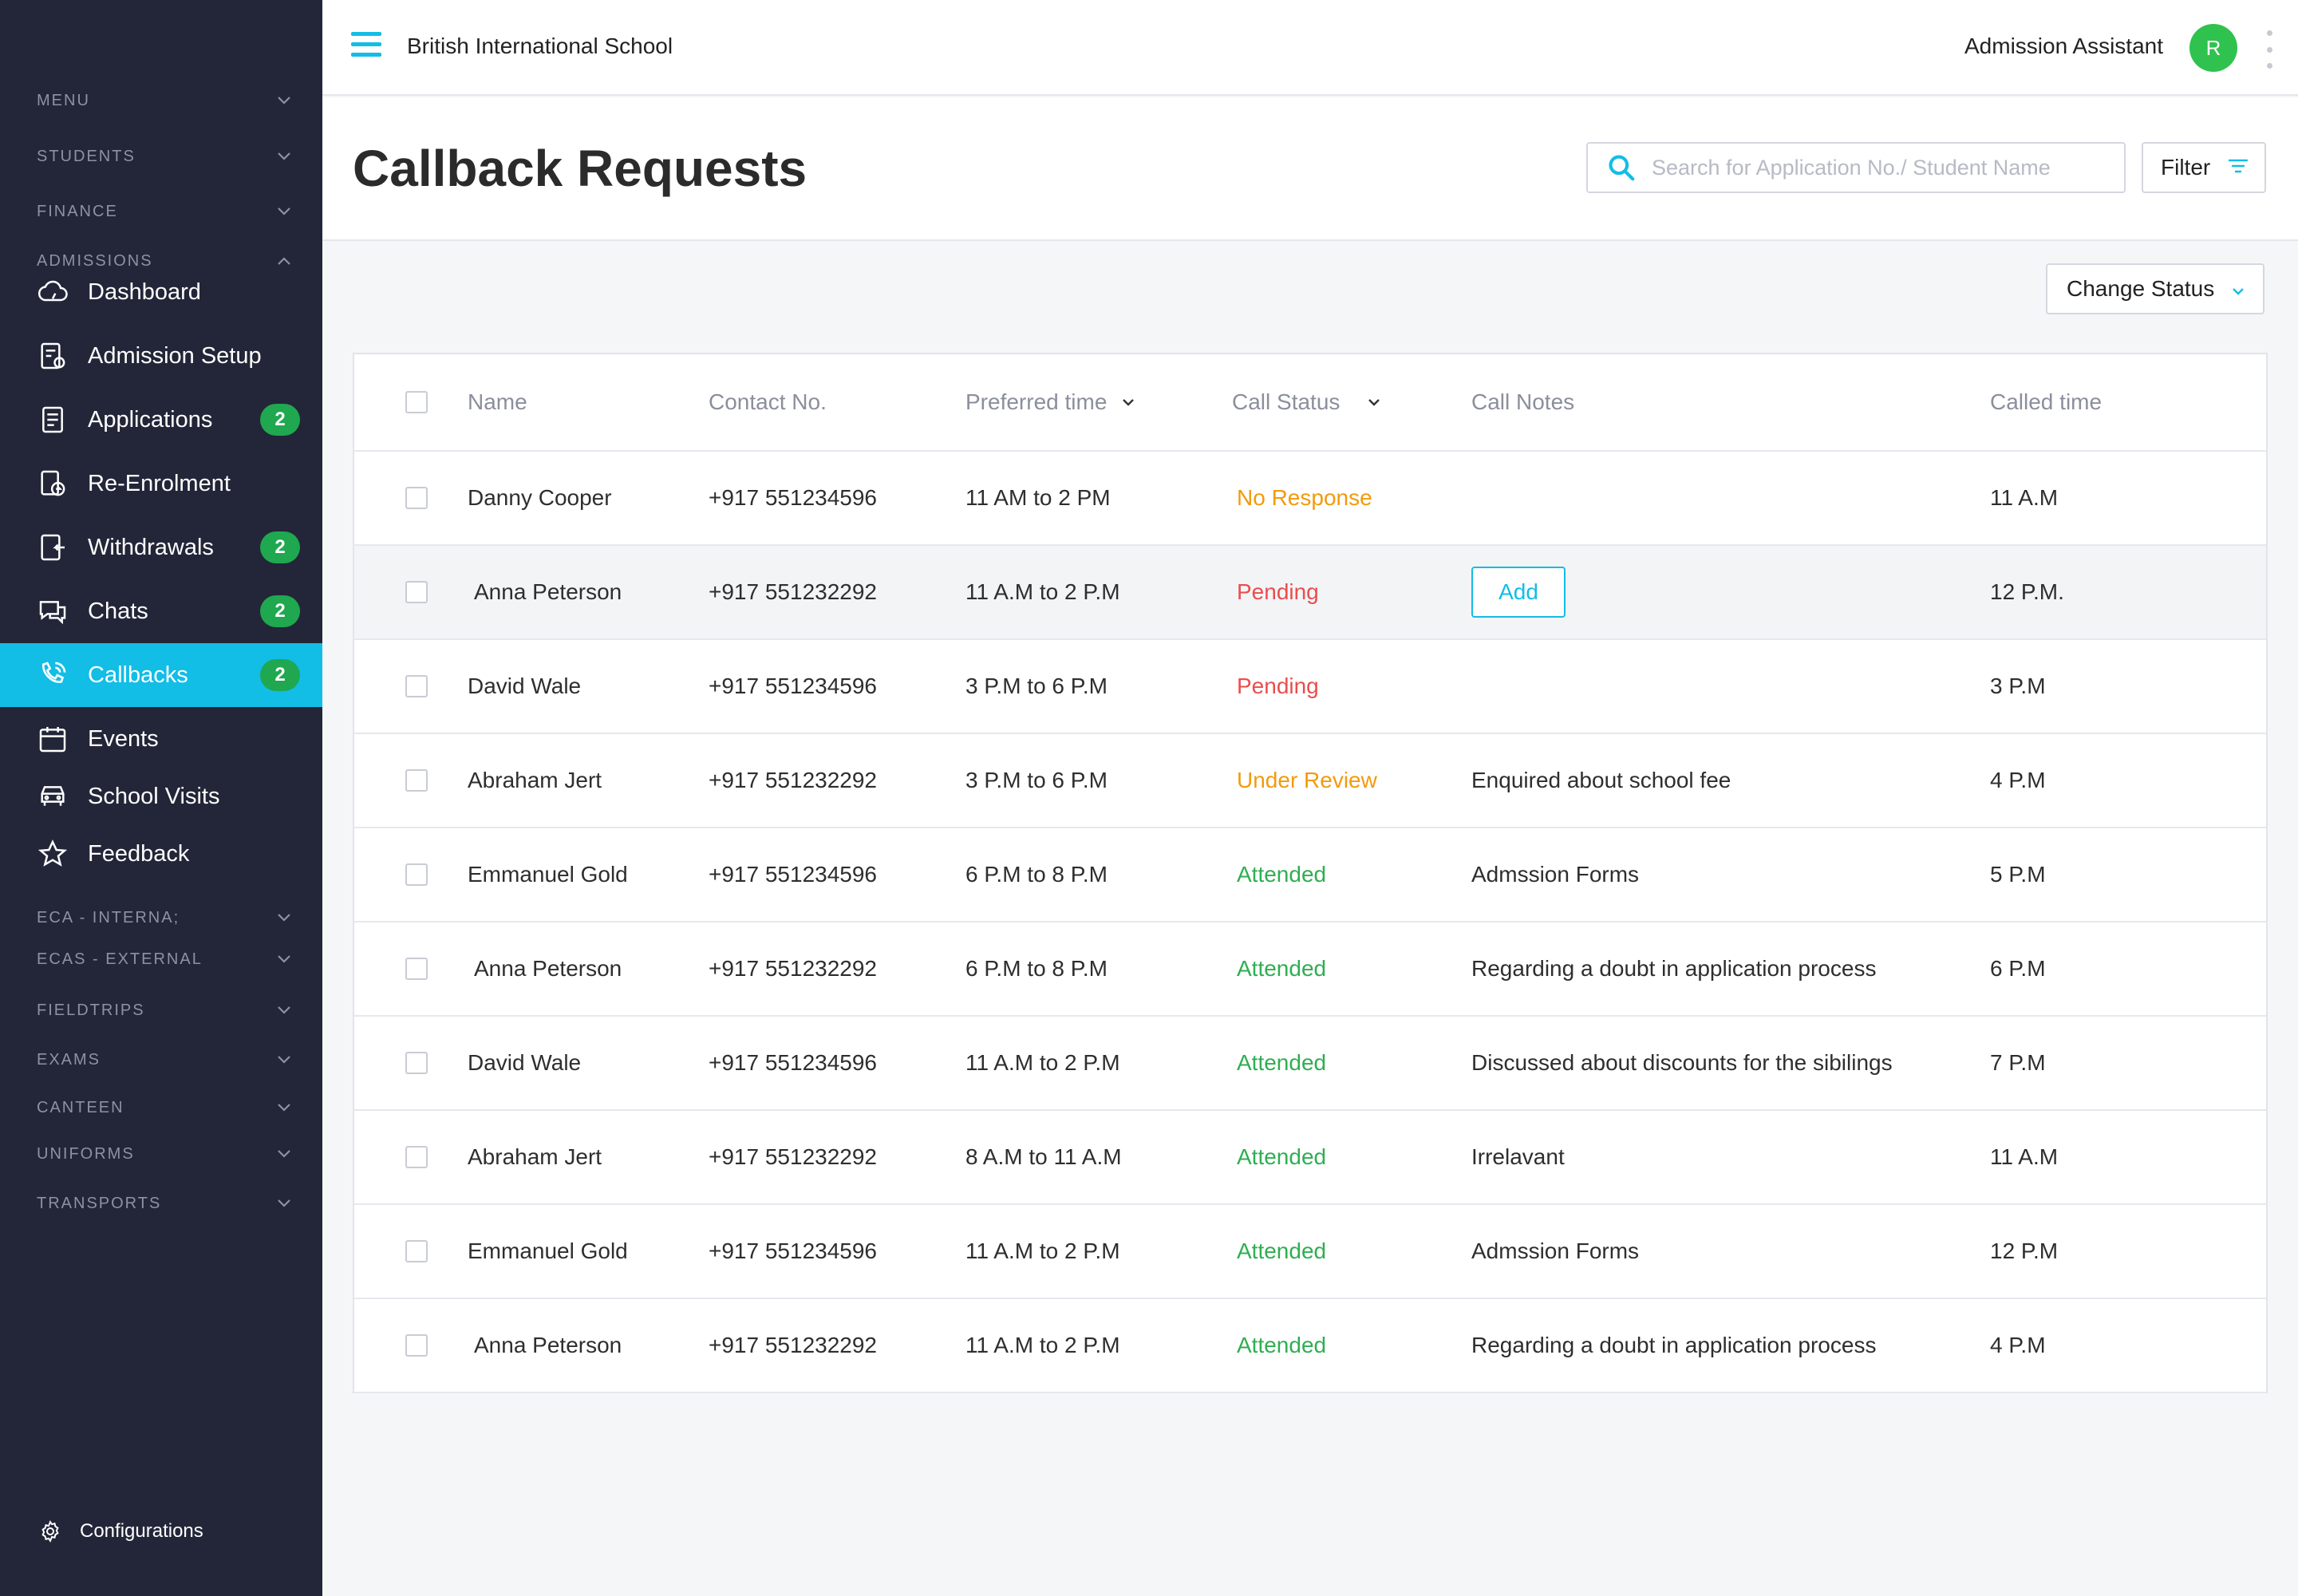 This screenshot has height=1596, width=2298. What do you see at coordinates (69, 1059) in the screenshot?
I see `sidebar-section-label: EXAMS` at bounding box center [69, 1059].